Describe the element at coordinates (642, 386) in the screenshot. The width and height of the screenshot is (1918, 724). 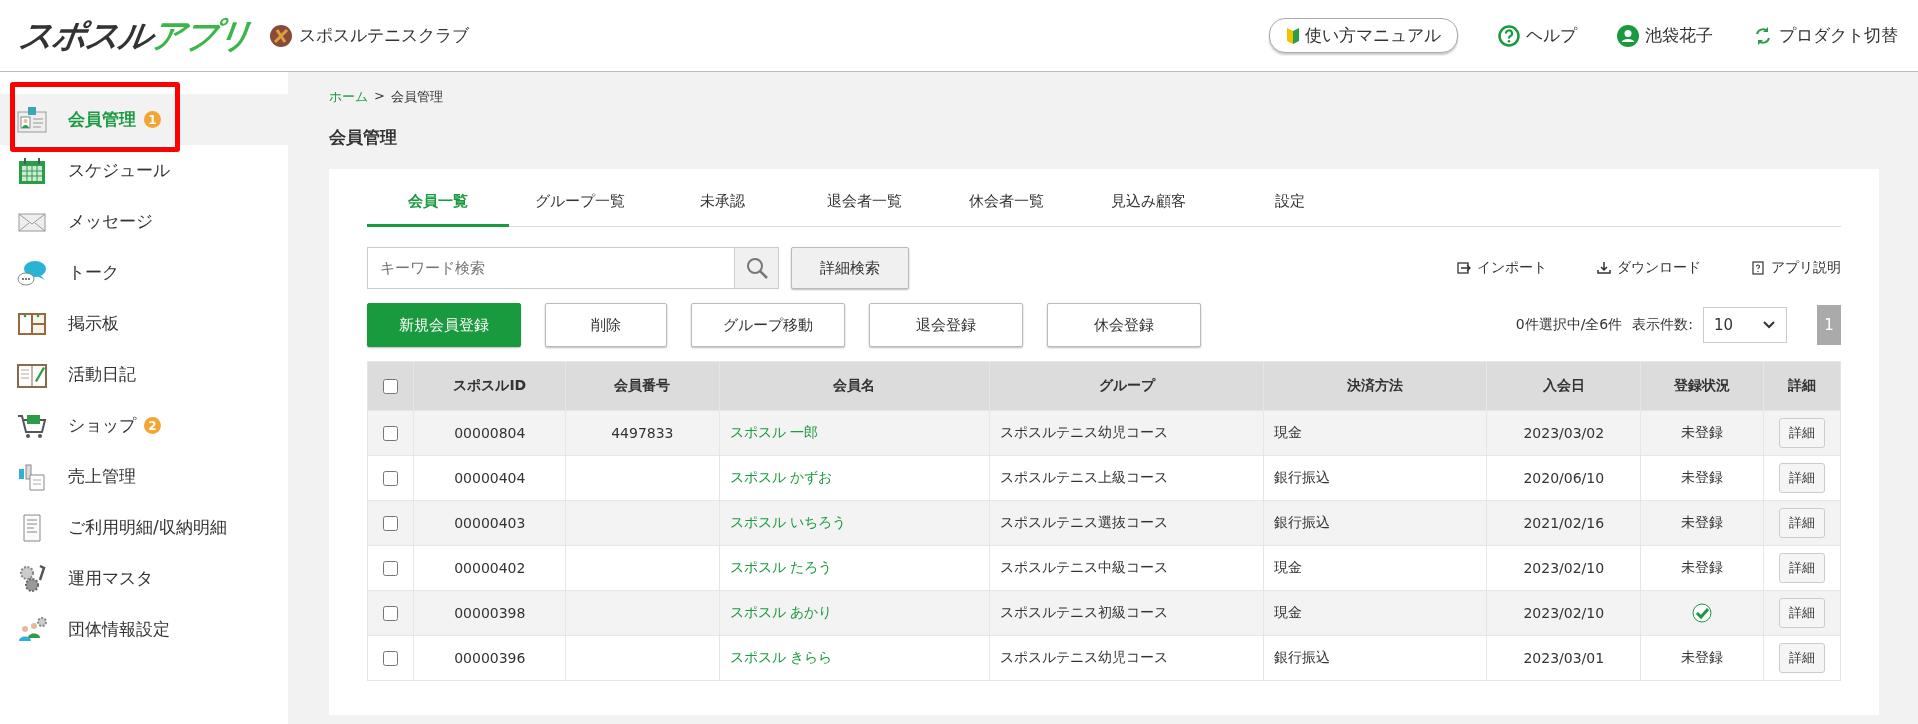
I see `column-header: 会員番号` at that location.